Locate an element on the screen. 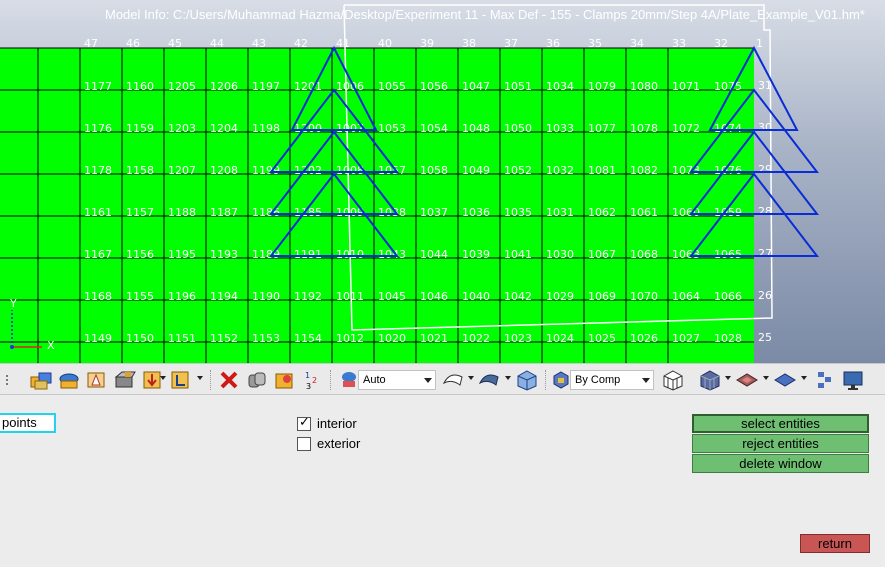 The image size is (885, 567). mask-icon is located at coordinates (257, 380).